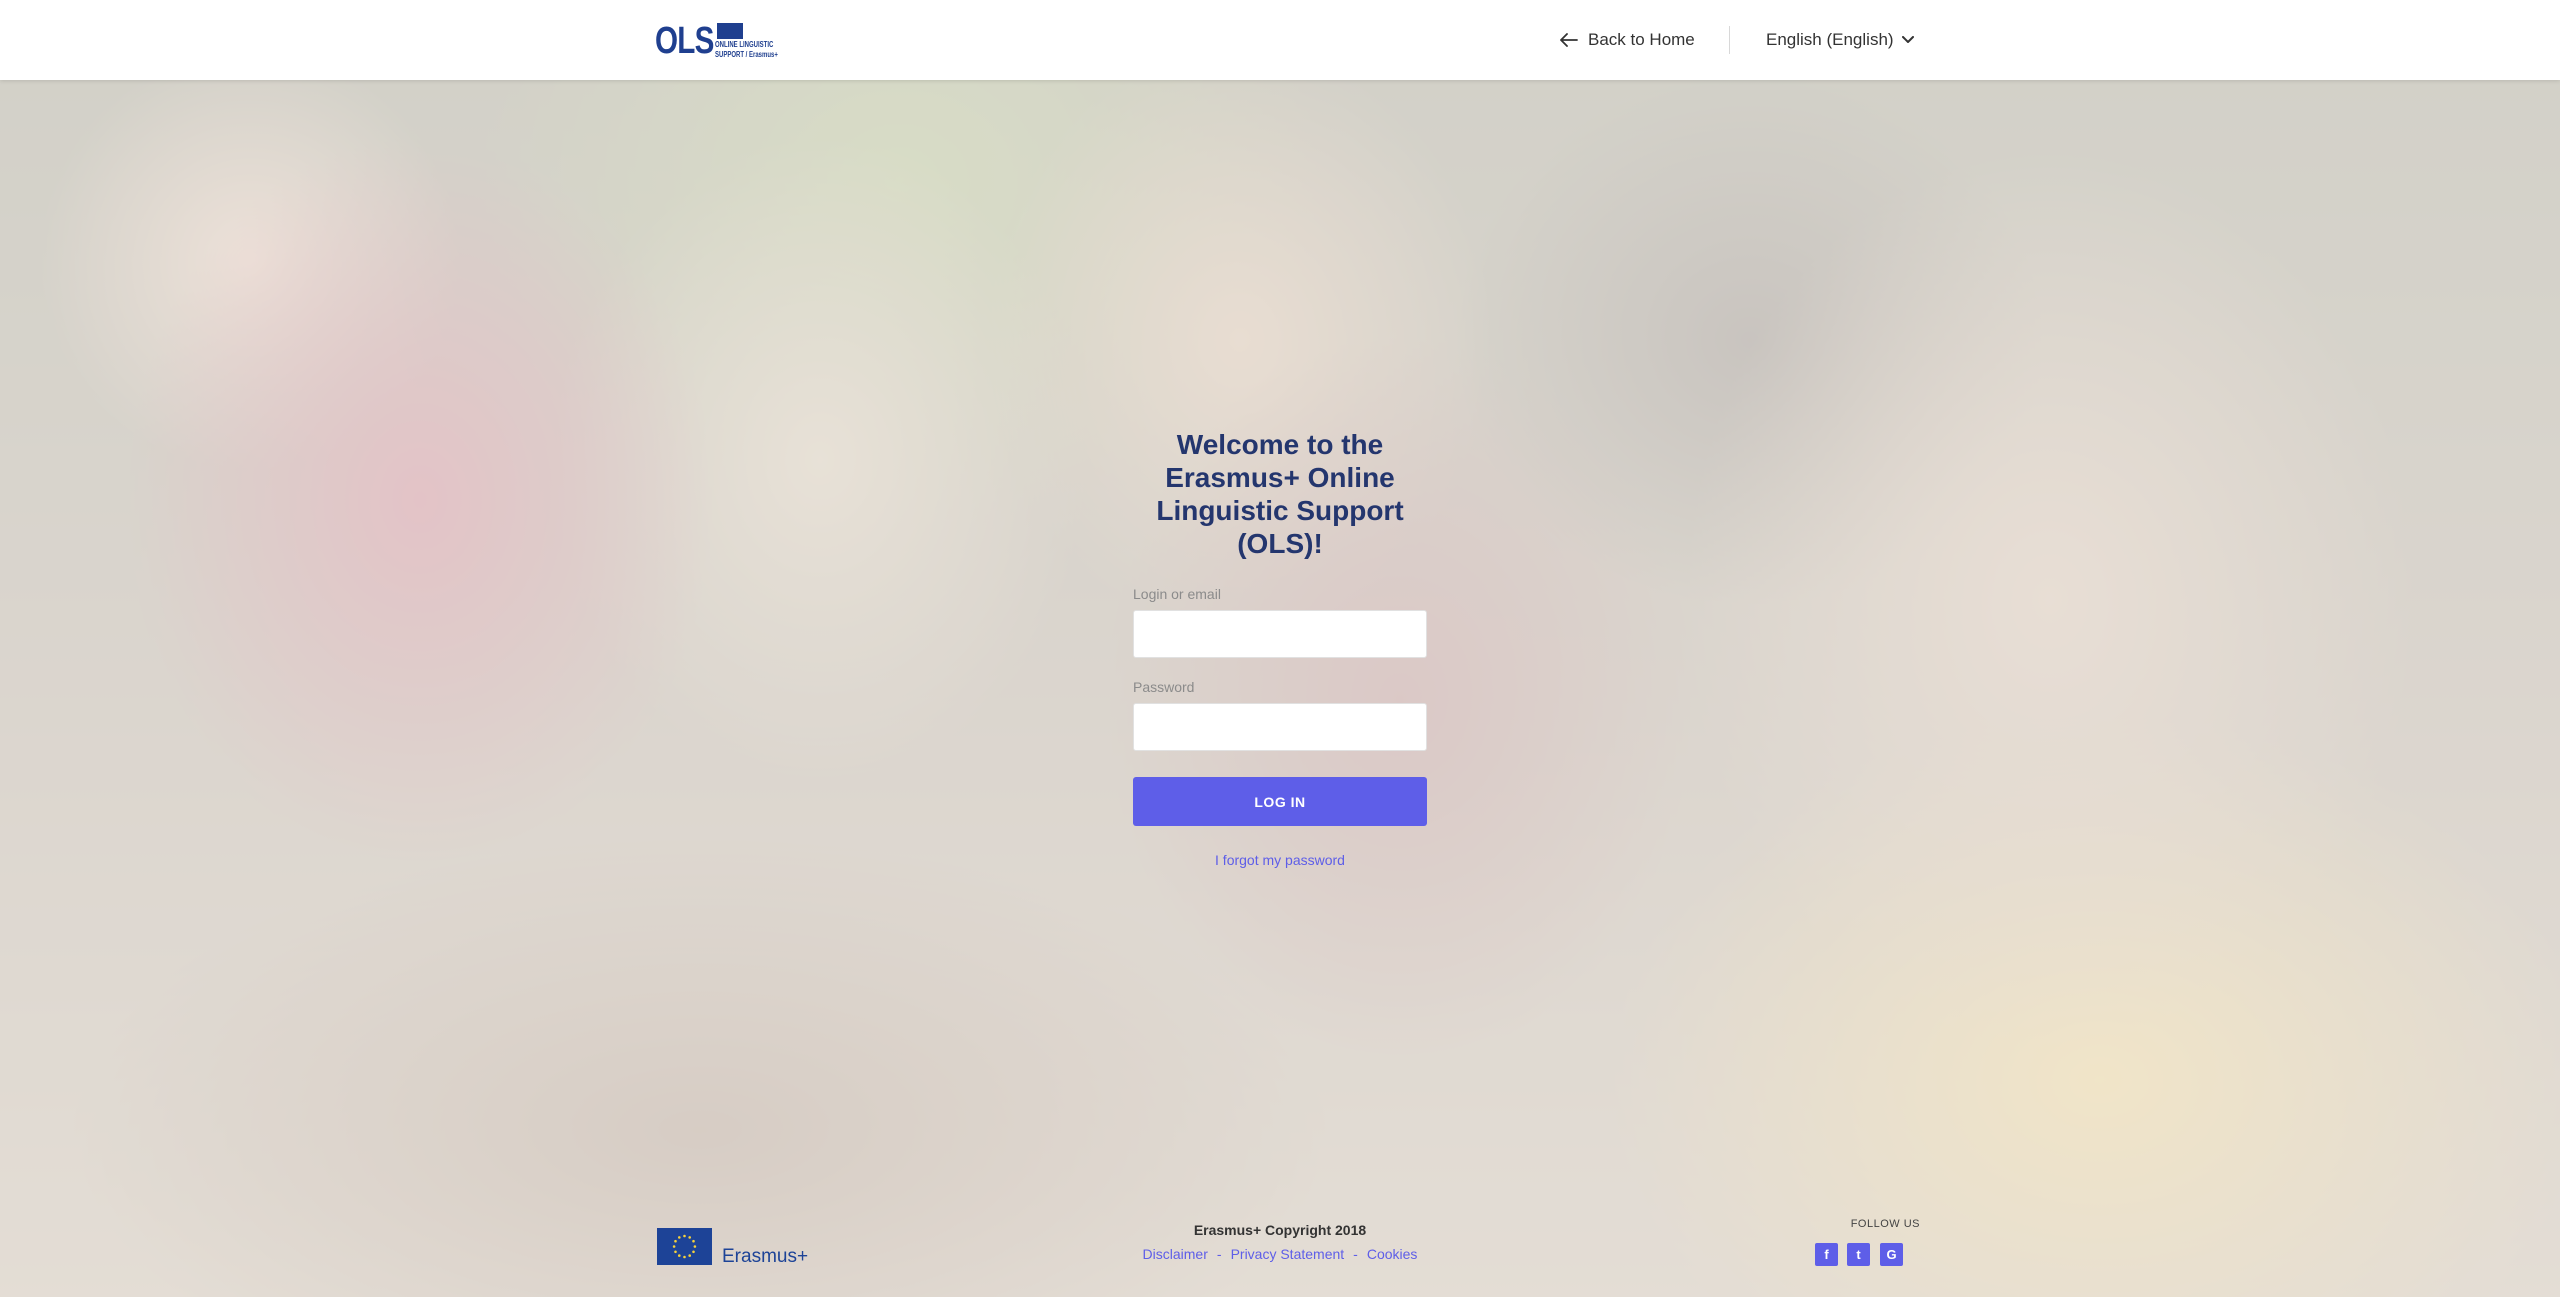 This screenshot has width=2560, height=1297. What do you see at coordinates (1891, 1254) in the screenshot?
I see `google-icon: G` at bounding box center [1891, 1254].